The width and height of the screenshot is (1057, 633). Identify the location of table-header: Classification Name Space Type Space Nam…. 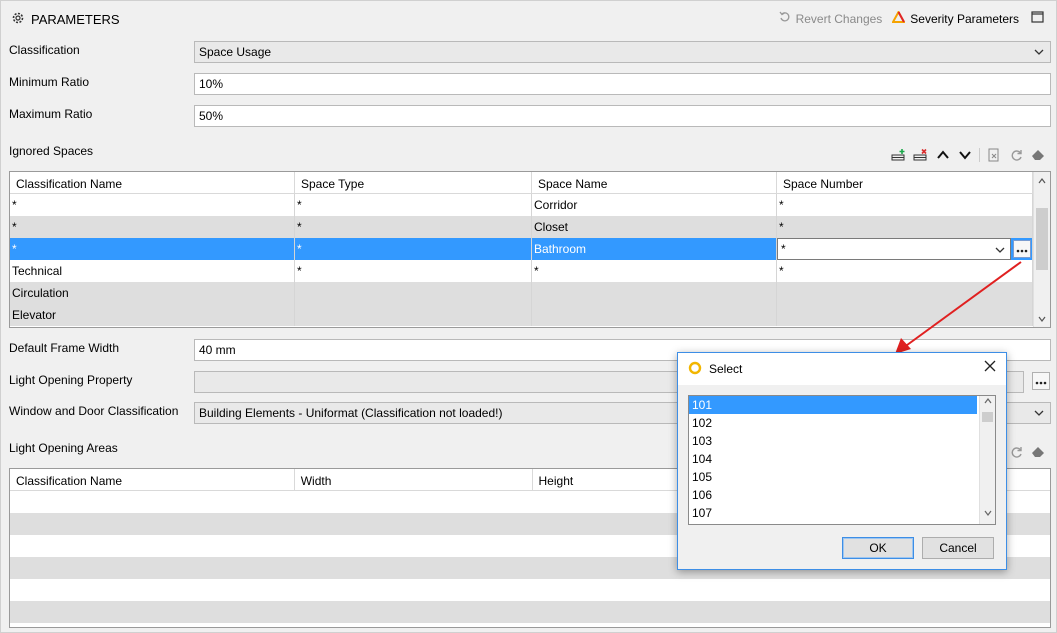
(530, 183).